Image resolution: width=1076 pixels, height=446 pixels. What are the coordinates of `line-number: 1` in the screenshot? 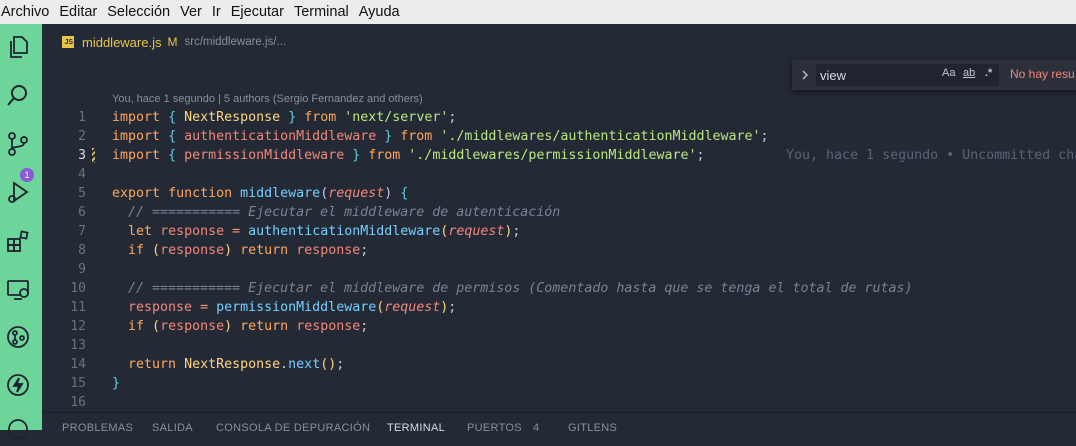 It's located at (82, 117).